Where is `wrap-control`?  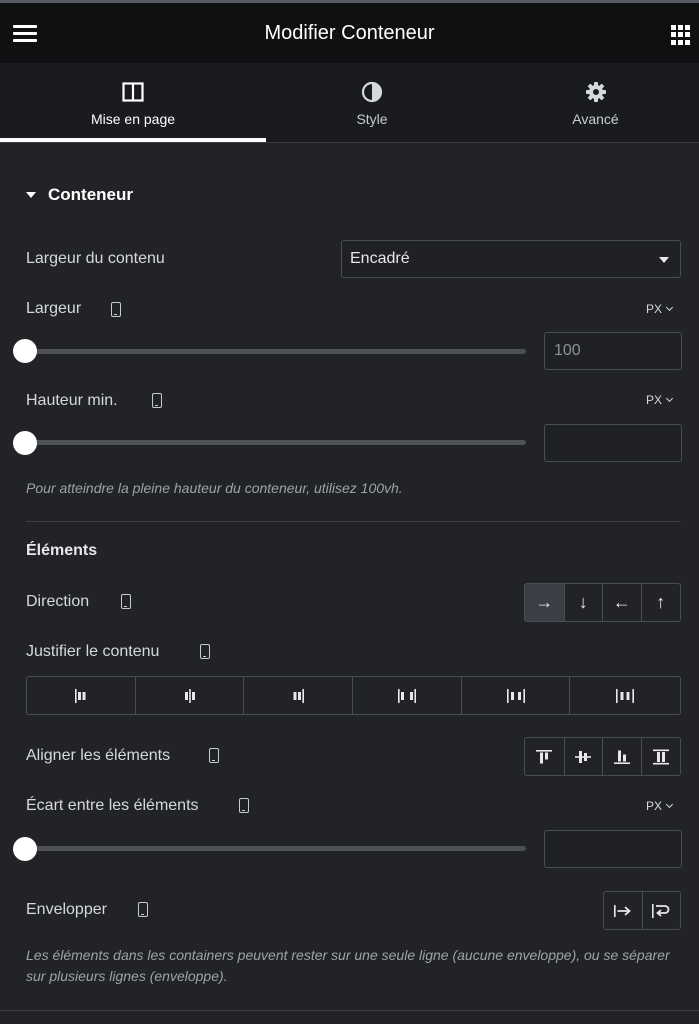 wrap-control is located at coordinates (642, 910).